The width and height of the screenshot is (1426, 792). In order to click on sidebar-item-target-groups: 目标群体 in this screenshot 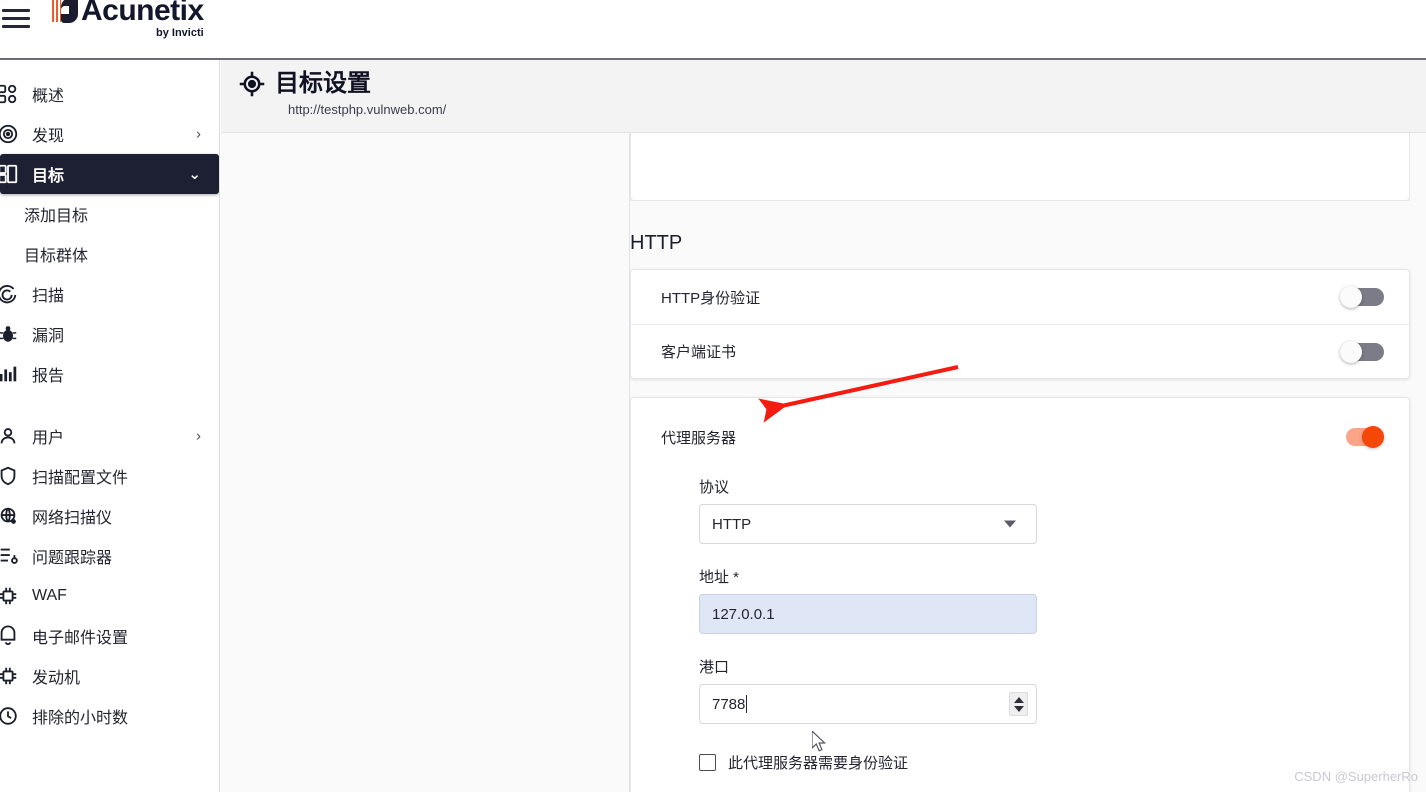, I will do `click(109, 254)`.